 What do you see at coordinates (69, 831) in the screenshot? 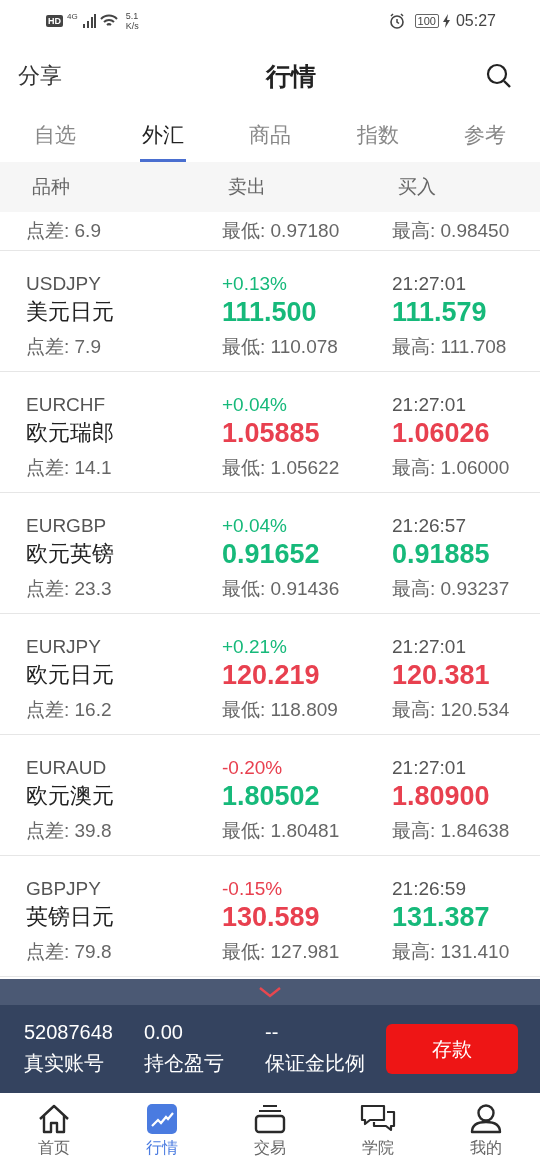
I see `spread-text: 点差: 39.8` at bounding box center [69, 831].